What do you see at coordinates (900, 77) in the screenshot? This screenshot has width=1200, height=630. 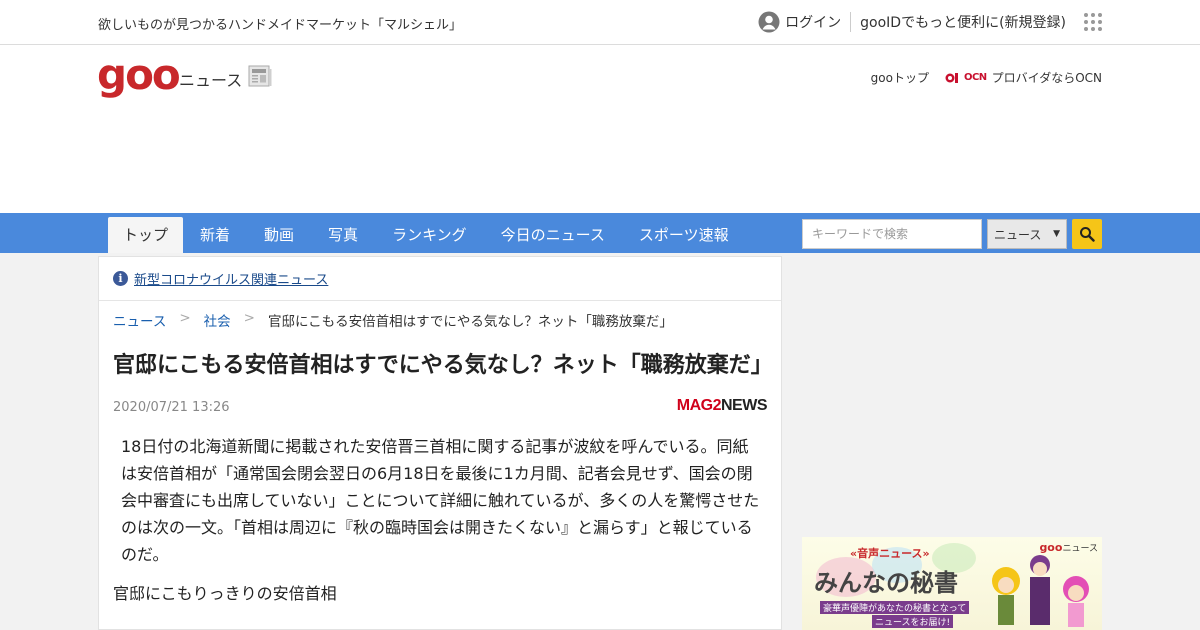 I see `goo-top-link: gooトップ` at bounding box center [900, 77].